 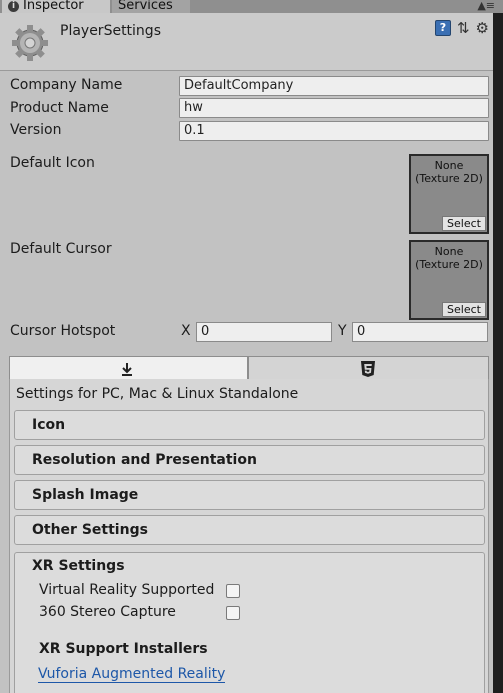 I want to click on tab-webgl, so click(x=368, y=368).